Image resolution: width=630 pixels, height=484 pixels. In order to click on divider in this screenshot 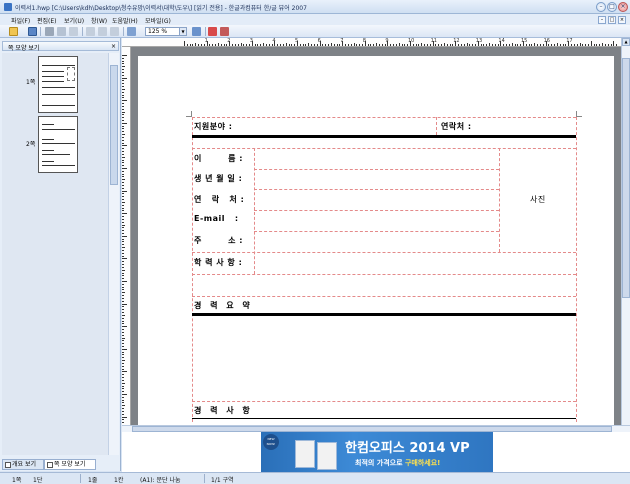, I will do `click(384, 418)`.